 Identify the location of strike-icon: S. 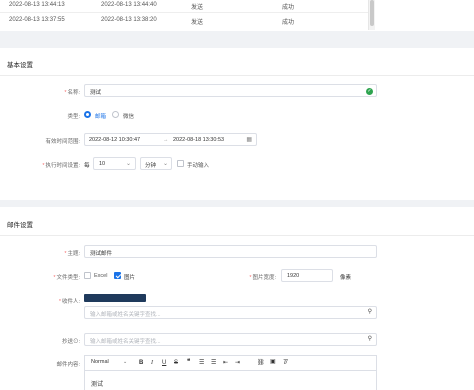
(176, 363).